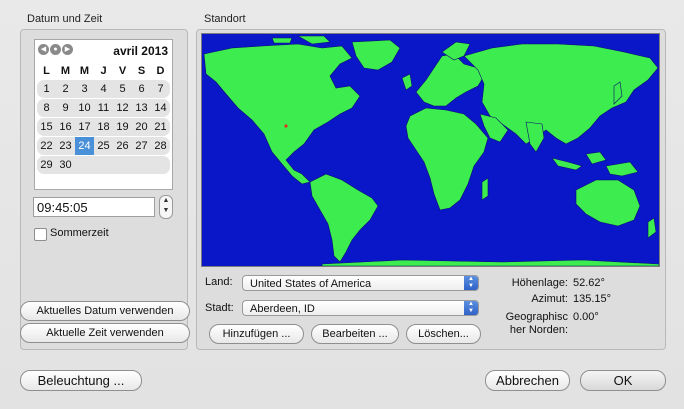  I want to click on calendar-month-label: avril 2013, so click(140, 51).